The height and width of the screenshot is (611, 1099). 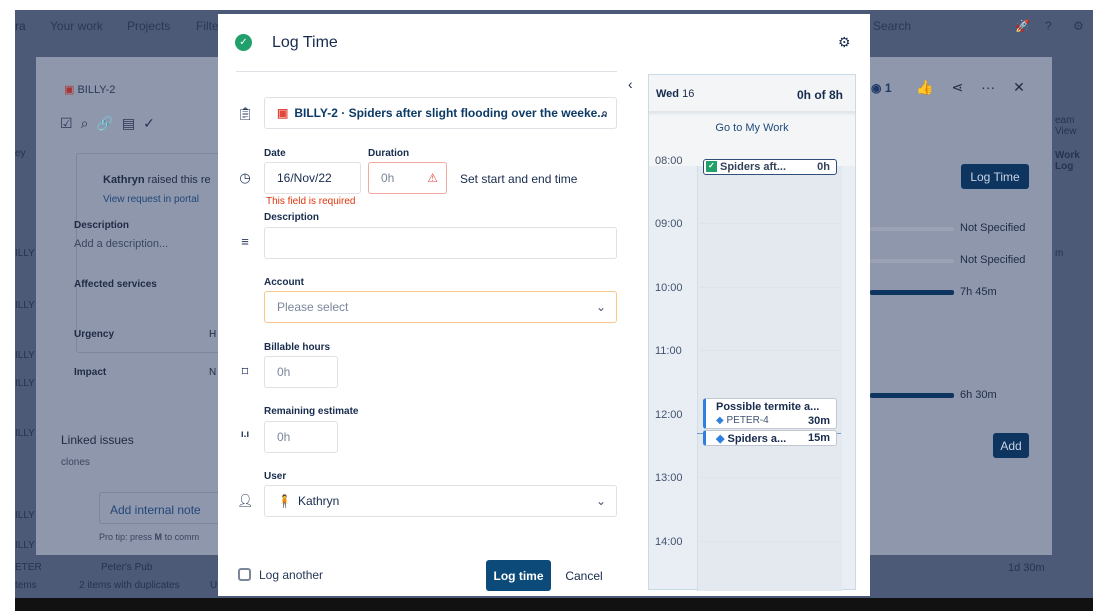 What do you see at coordinates (245, 500) in the screenshot?
I see `user-icon: 👤︎` at bounding box center [245, 500].